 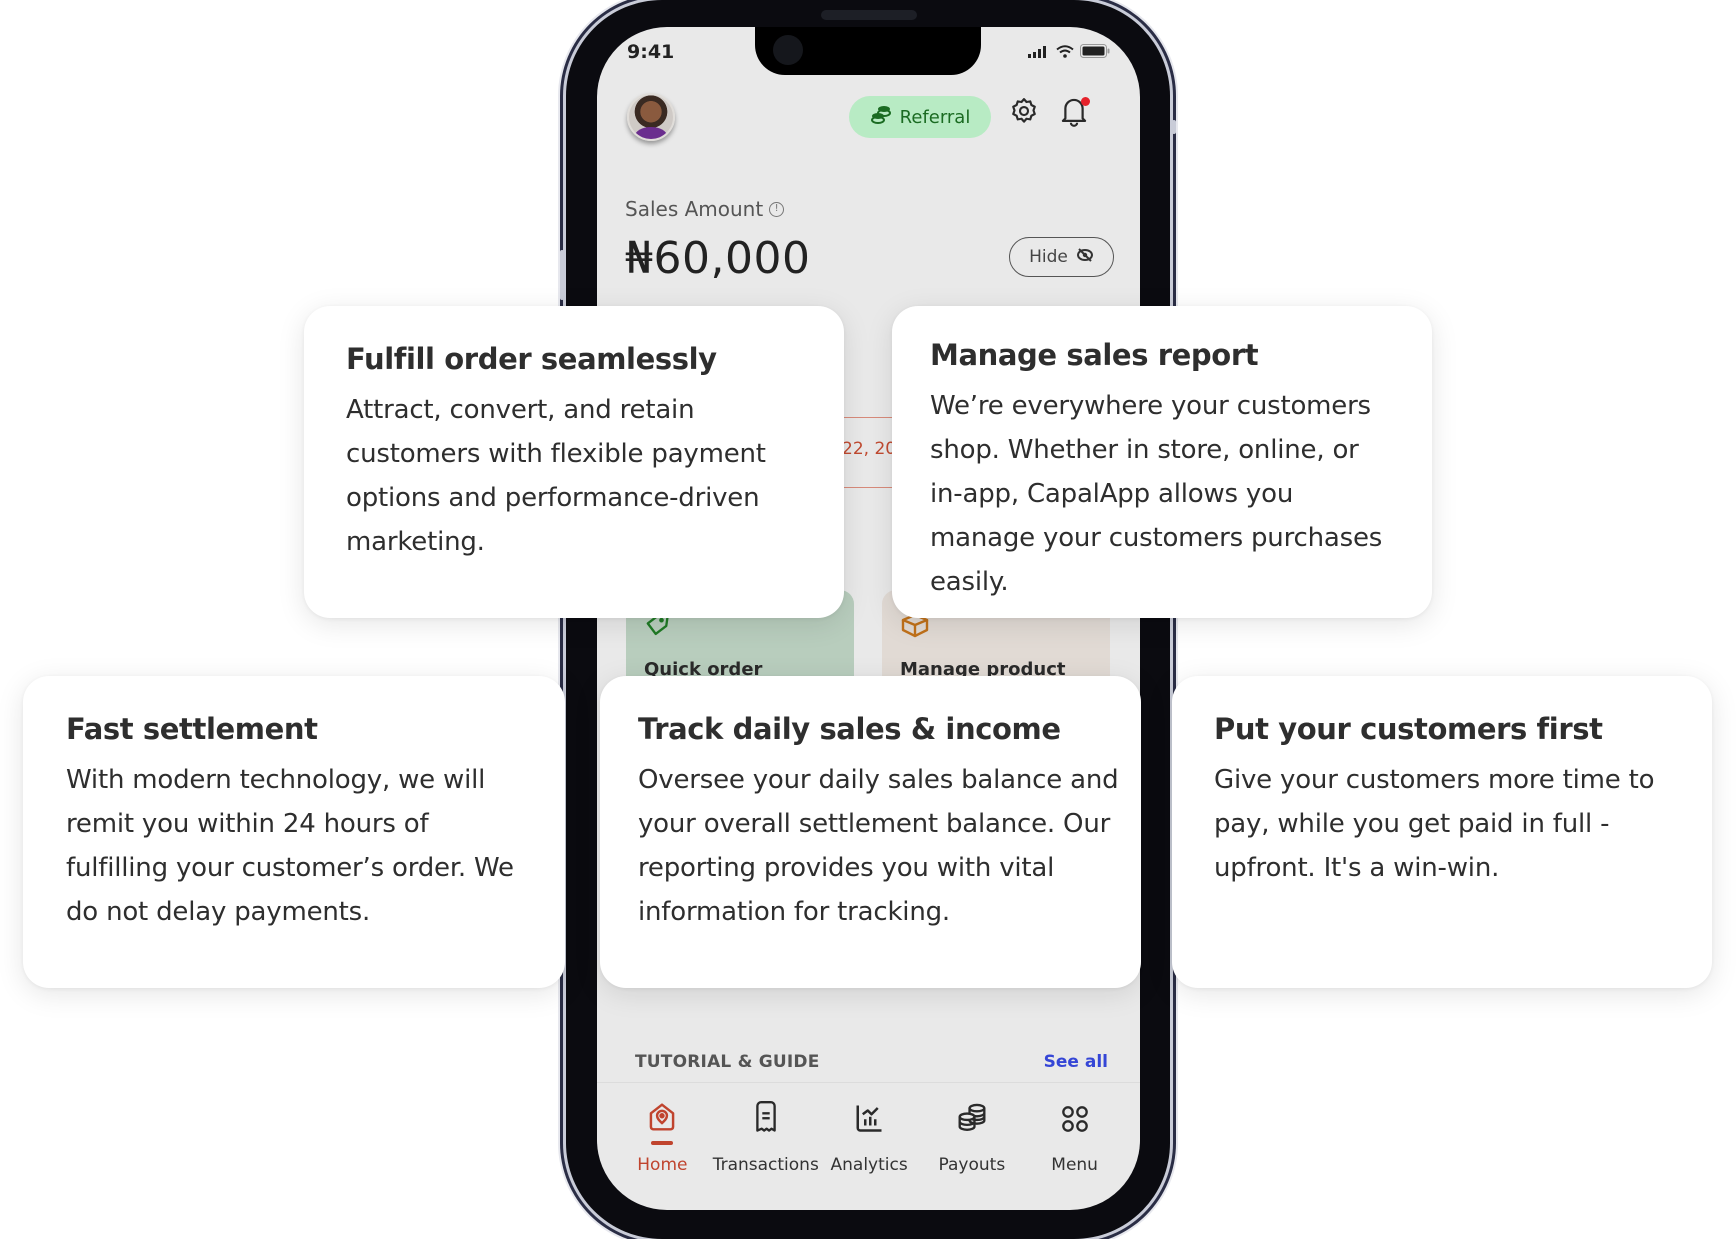 I want to click on sales-amount-label: Sales Amount !, so click(x=705, y=209).